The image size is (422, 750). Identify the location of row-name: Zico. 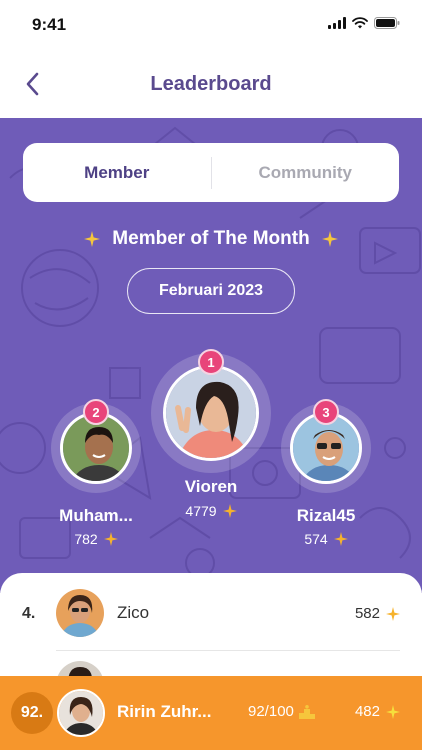
(133, 612).